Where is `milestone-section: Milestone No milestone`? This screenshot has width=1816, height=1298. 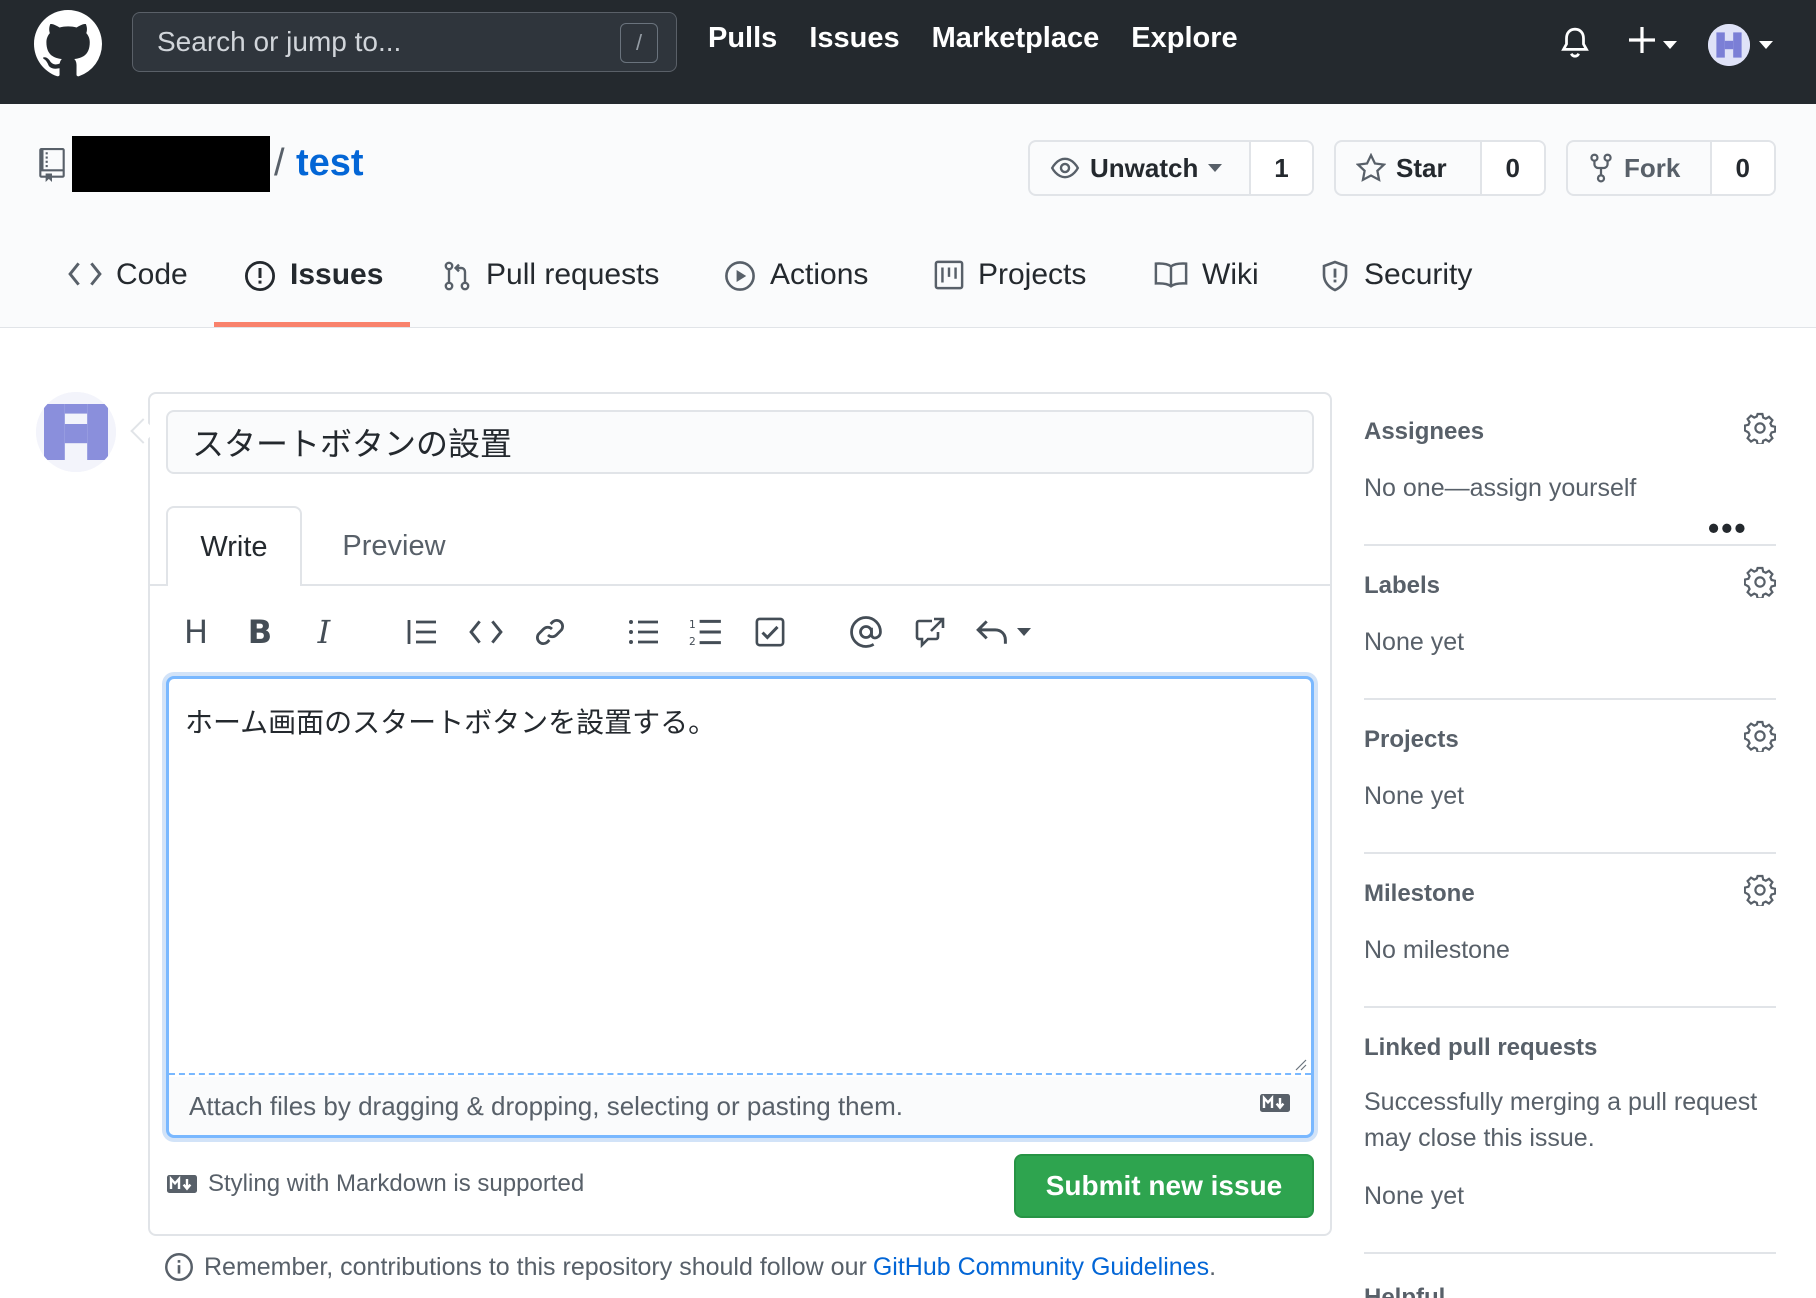
milestone-section: Milestone No milestone is located at coordinates (1570, 941).